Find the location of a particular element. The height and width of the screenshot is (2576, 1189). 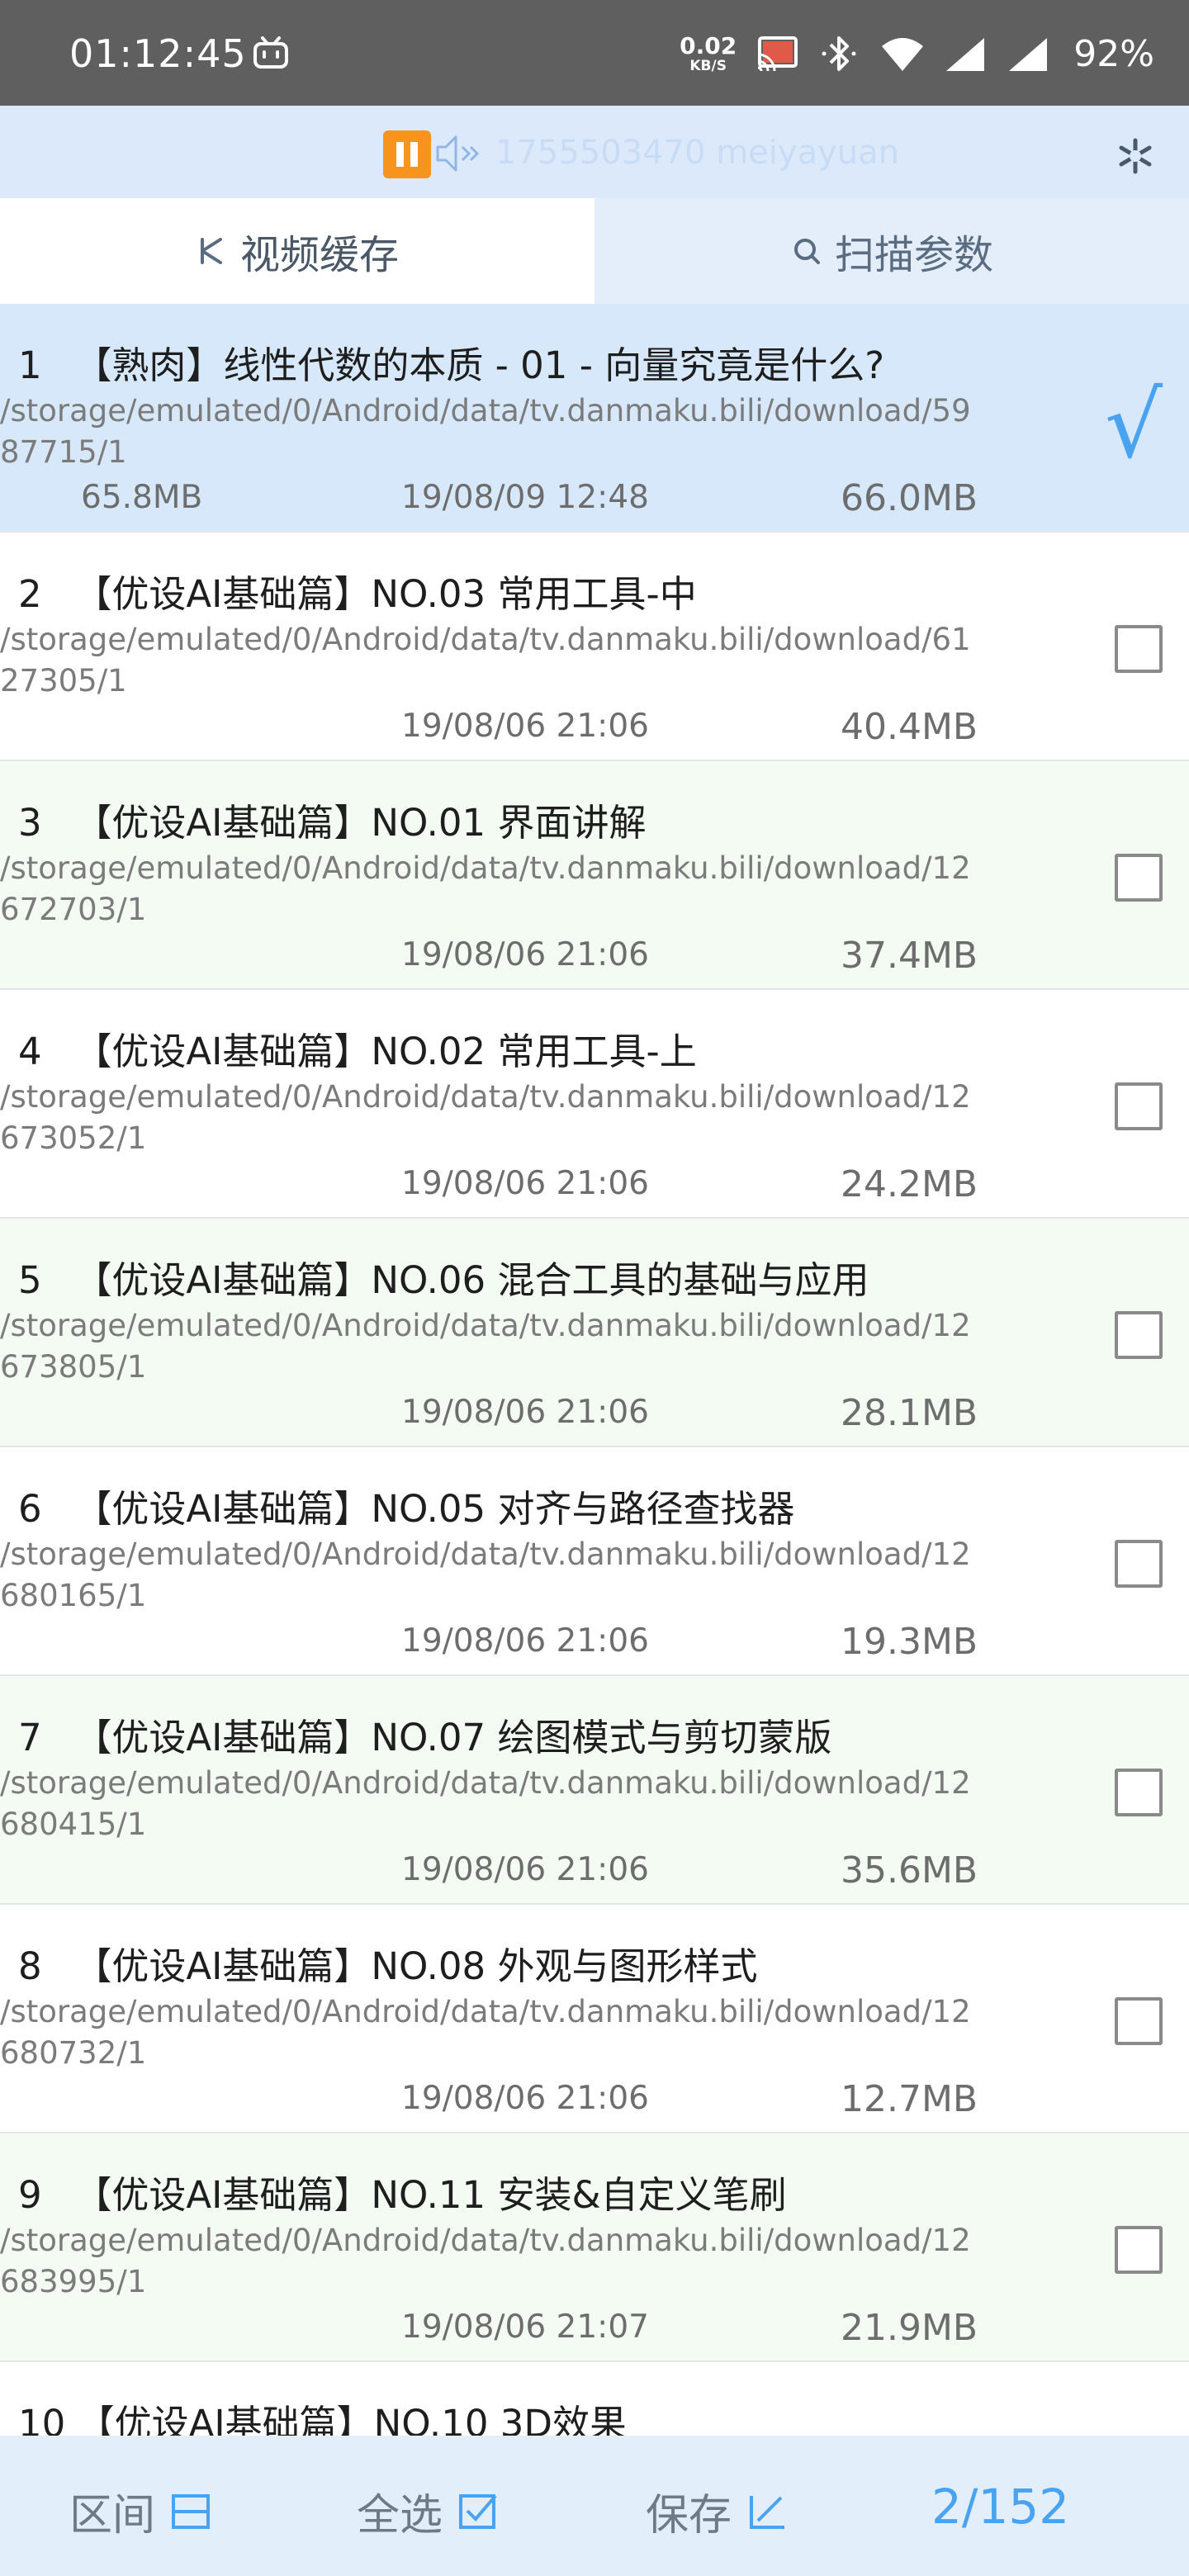

item-index: 2 is located at coordinates (30, 594).